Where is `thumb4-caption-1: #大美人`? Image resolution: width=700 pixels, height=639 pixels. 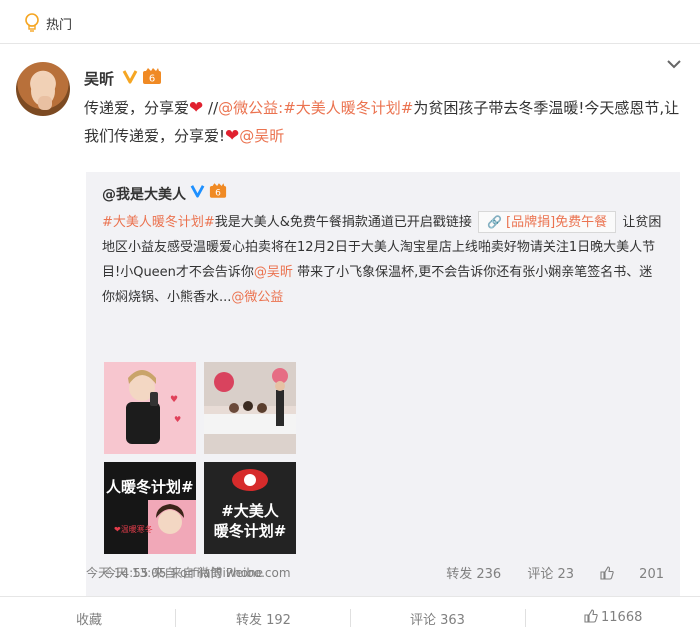 thumb4-caption-1: #大美人 is located at coordinates (250, 511).